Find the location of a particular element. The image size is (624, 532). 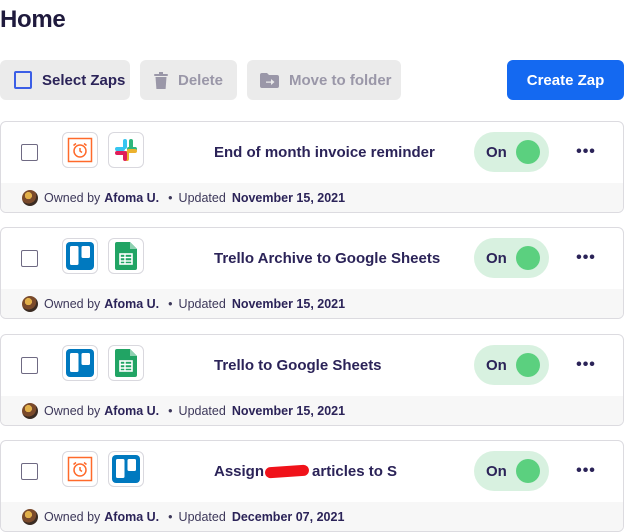

folder-move-icon is located at coordinates (269, 80).